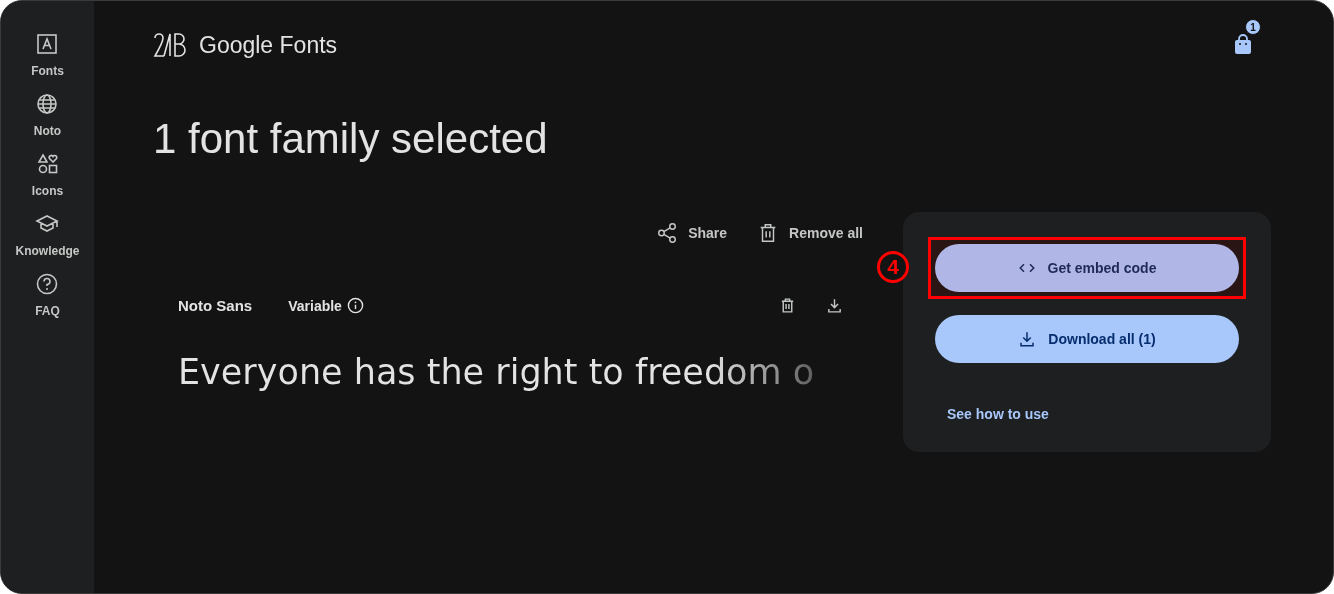 The height and width of the screenshot is (594, 1334). Describe the element at coordinates (351, 139) in the screenshot. I see `page-title: 1 font family selected` at that location.